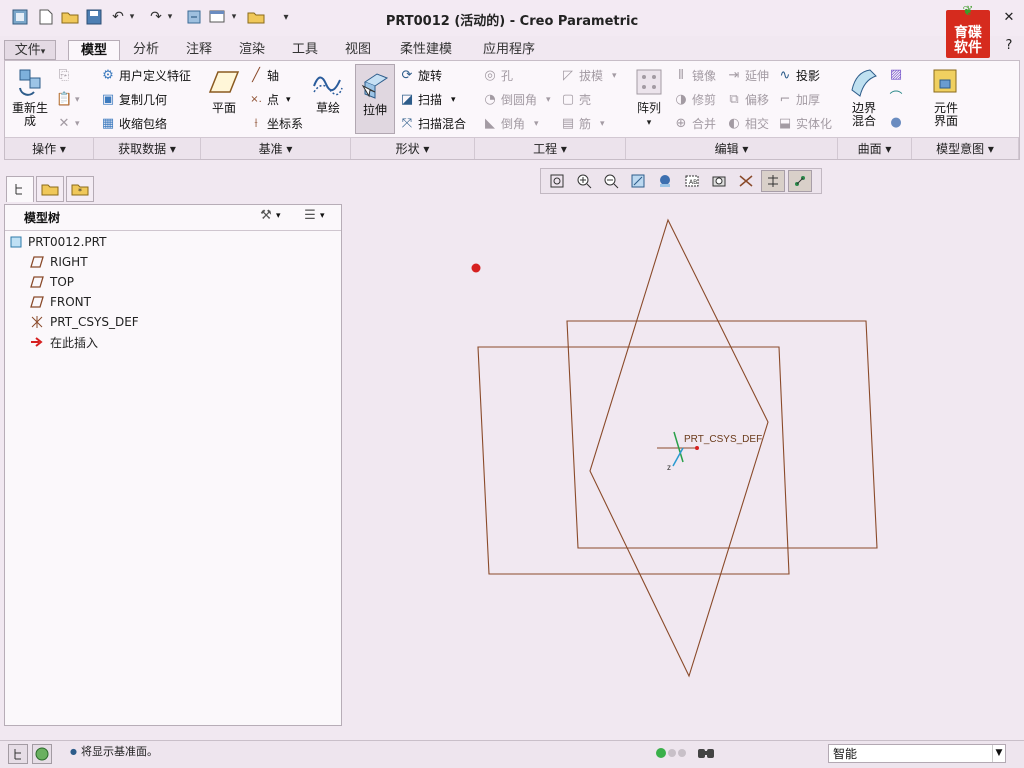 The image size is (1024, 768). I want to click on sketch-button: 草绘, so click(328, 90).